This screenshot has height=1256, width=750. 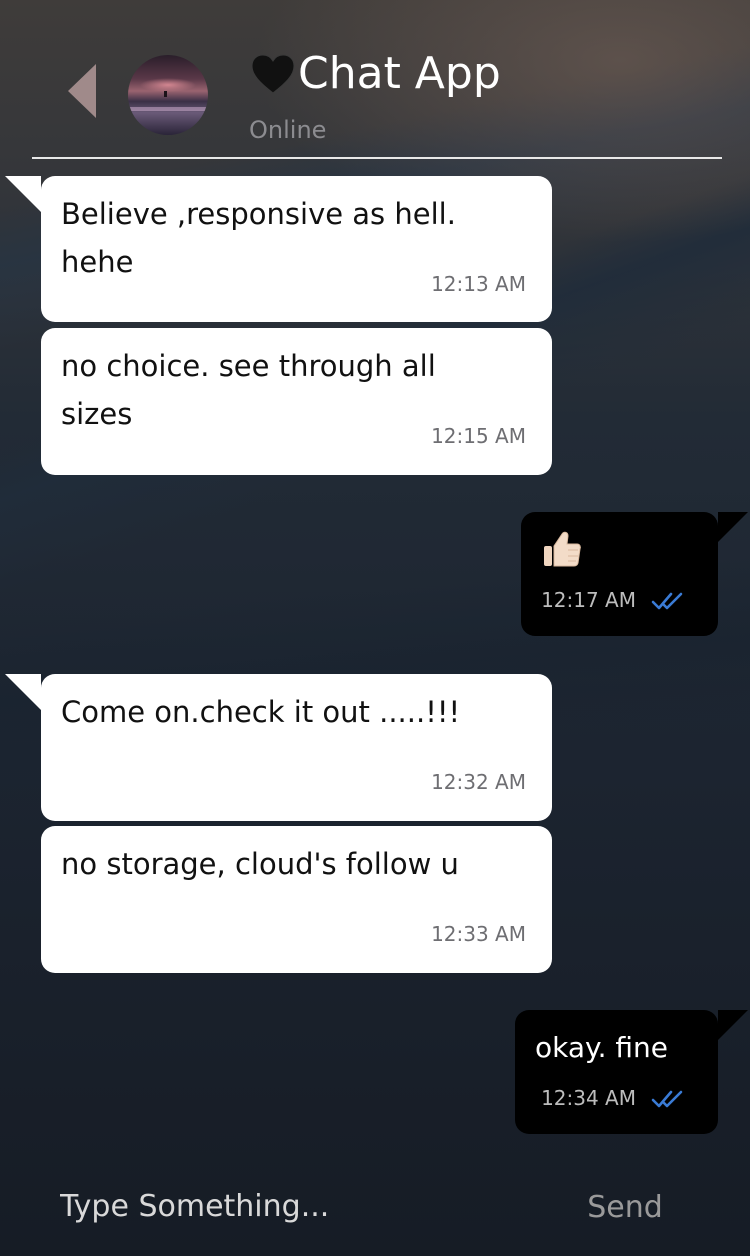 What do you see at coordinates (168, 109) in the screenshot?
I see `avatar-horizon` at bounding box center [168, 109].